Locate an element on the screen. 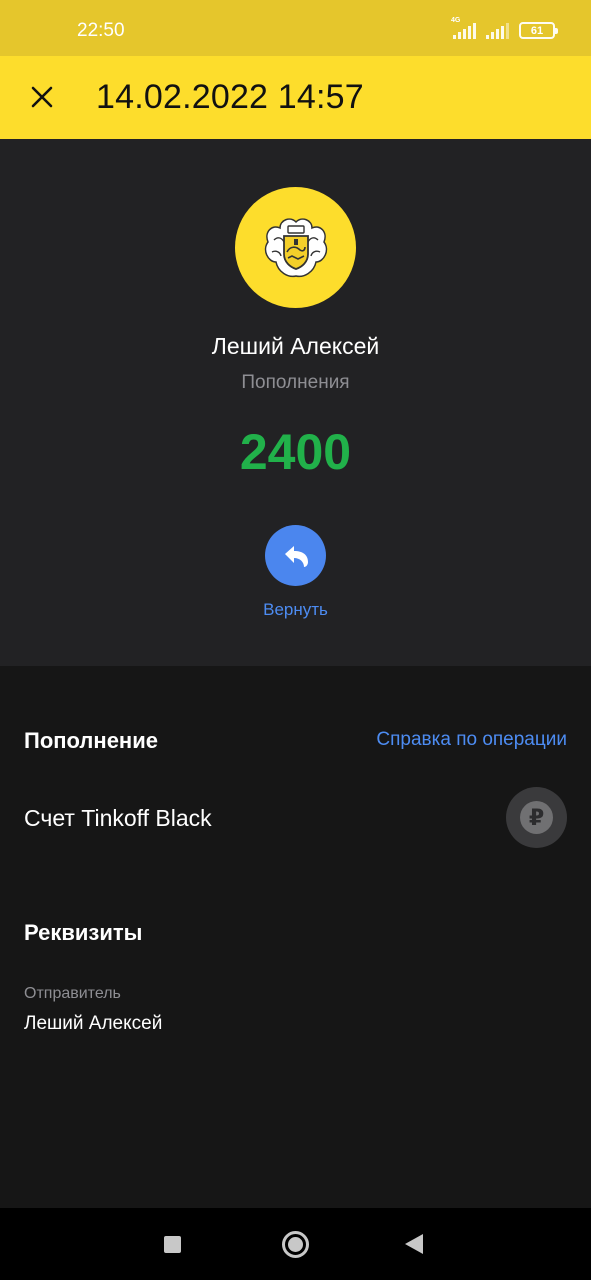  header: 14.02.2022 14:57 is located at coordinates (295, 97).